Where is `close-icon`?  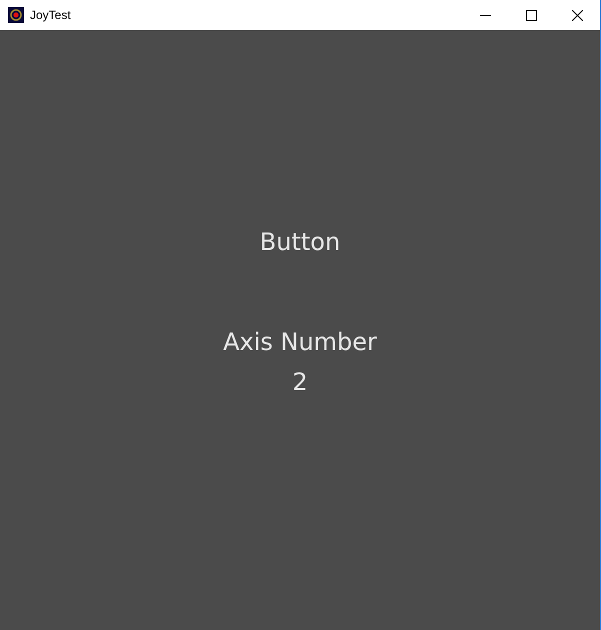
close-icon is located at coordinates (577, 15).